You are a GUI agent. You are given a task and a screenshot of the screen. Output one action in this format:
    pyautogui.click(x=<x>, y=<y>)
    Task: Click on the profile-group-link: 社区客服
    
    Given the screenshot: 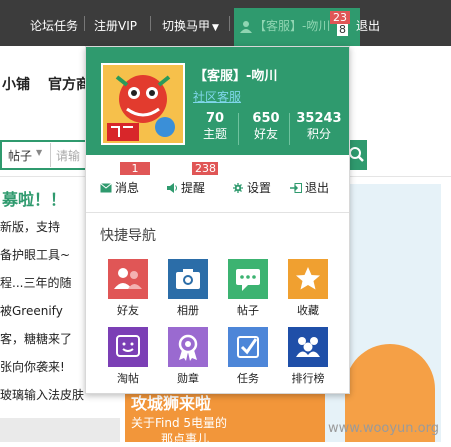 What is the action you would take?
    pyautogui.click(x=217, y=96)
    